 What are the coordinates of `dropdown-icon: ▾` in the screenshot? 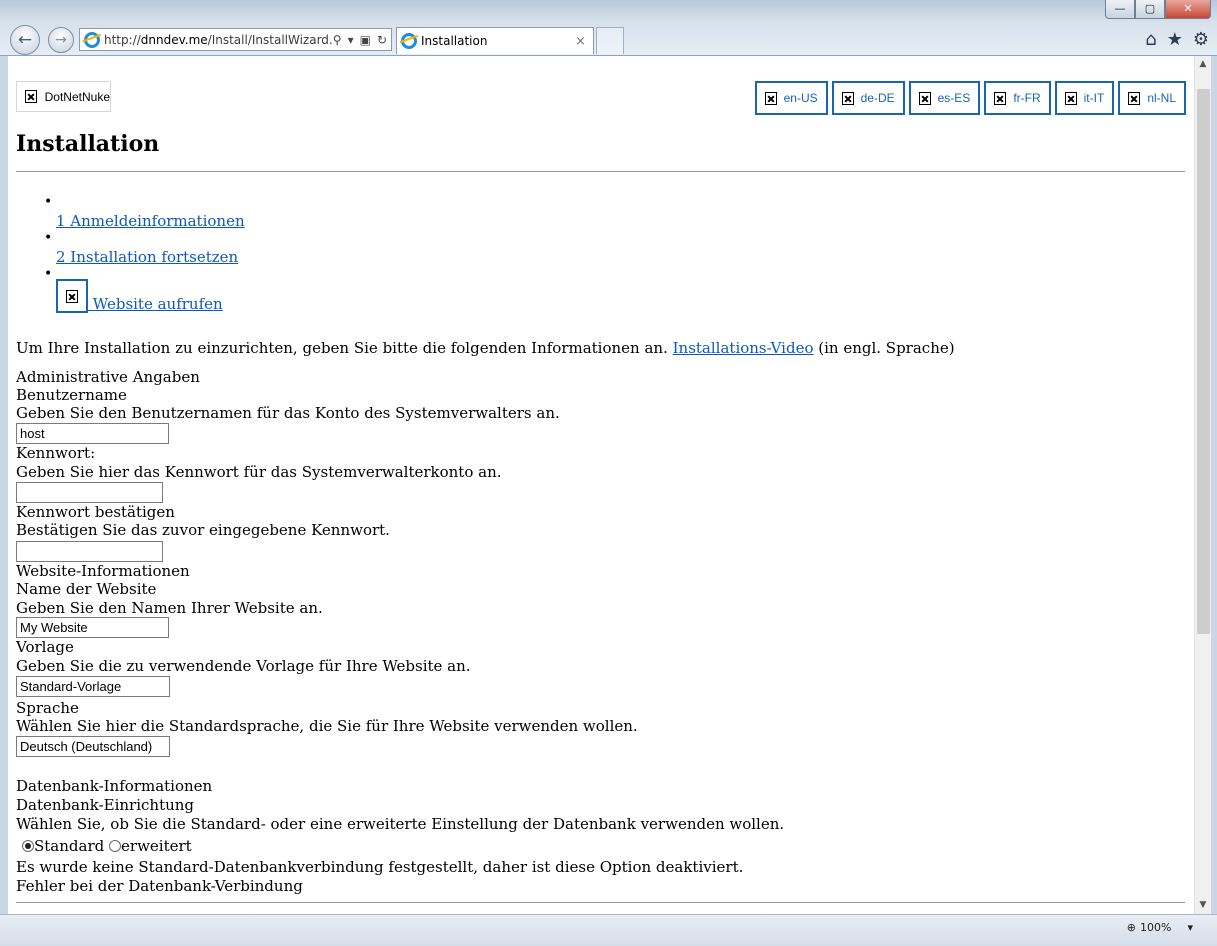 It's located at (351, 40).